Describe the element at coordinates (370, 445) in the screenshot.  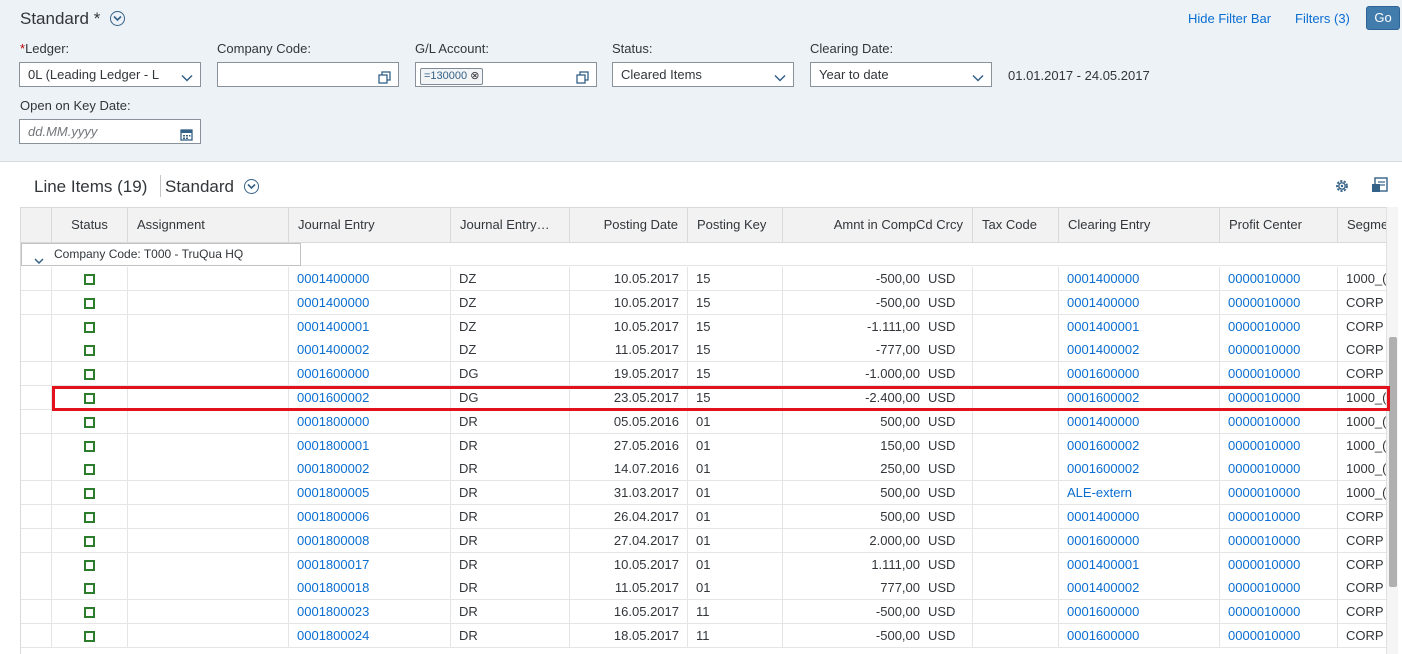
I see `journal-entry-link: 0001800001` at that location.